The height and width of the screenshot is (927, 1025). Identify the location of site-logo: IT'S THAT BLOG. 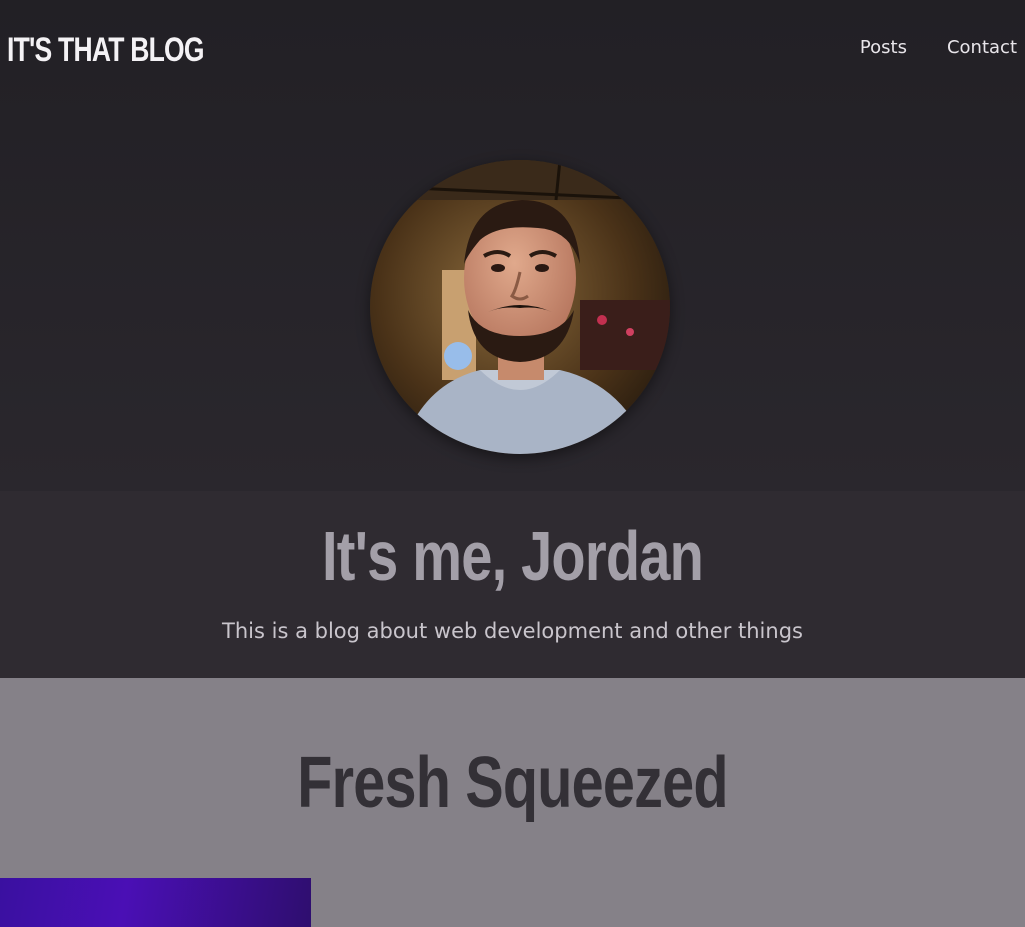
(106, 50).